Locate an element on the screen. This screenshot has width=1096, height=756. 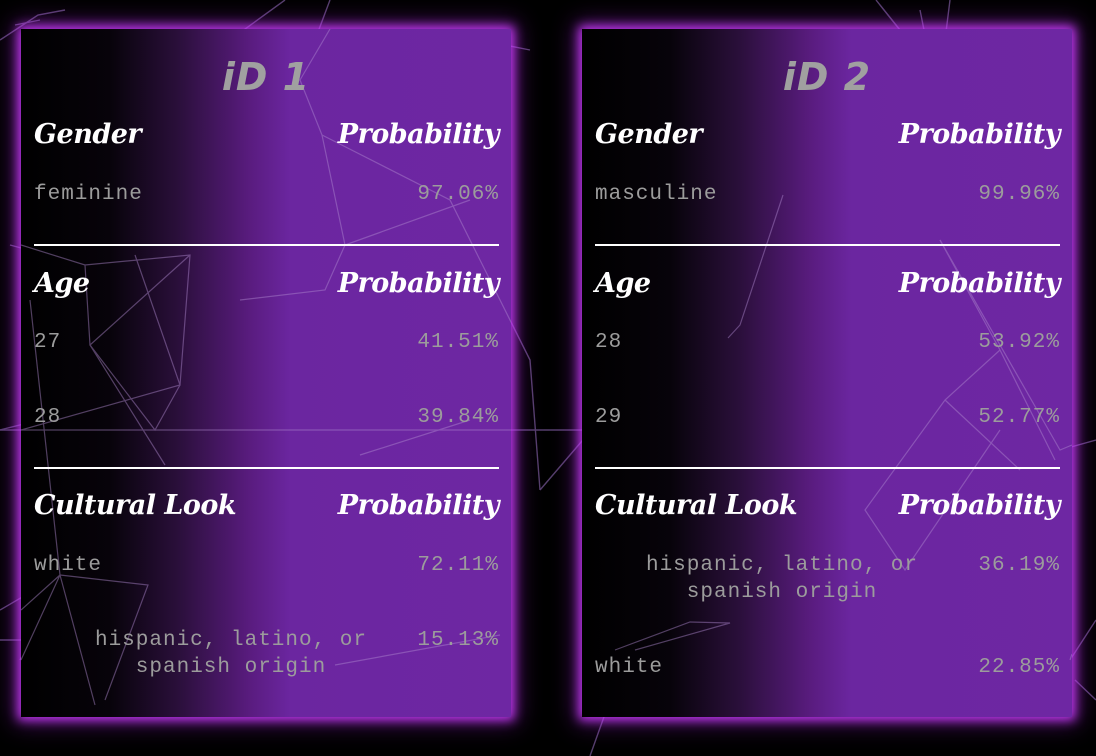
age-value: 29 is located at coordinates (609, 417).